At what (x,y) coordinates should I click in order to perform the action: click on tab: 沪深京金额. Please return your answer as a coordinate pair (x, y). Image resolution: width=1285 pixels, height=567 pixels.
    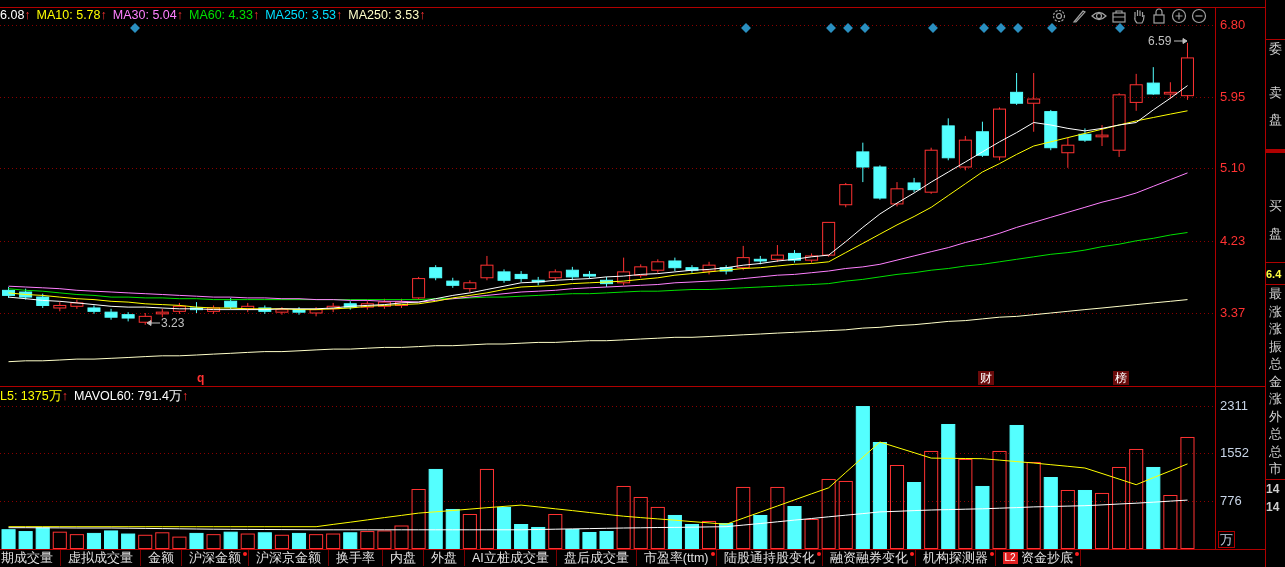
    Looking at the image, I should click on (289, 558).